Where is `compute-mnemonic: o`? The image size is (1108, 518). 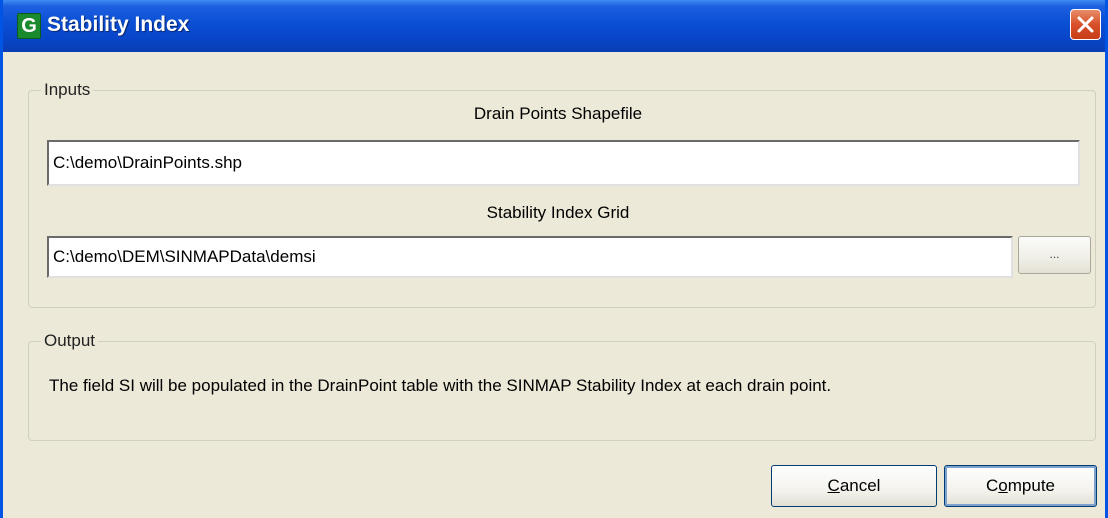 compute-mnemonic: o is located at coordinates (1003, 485).